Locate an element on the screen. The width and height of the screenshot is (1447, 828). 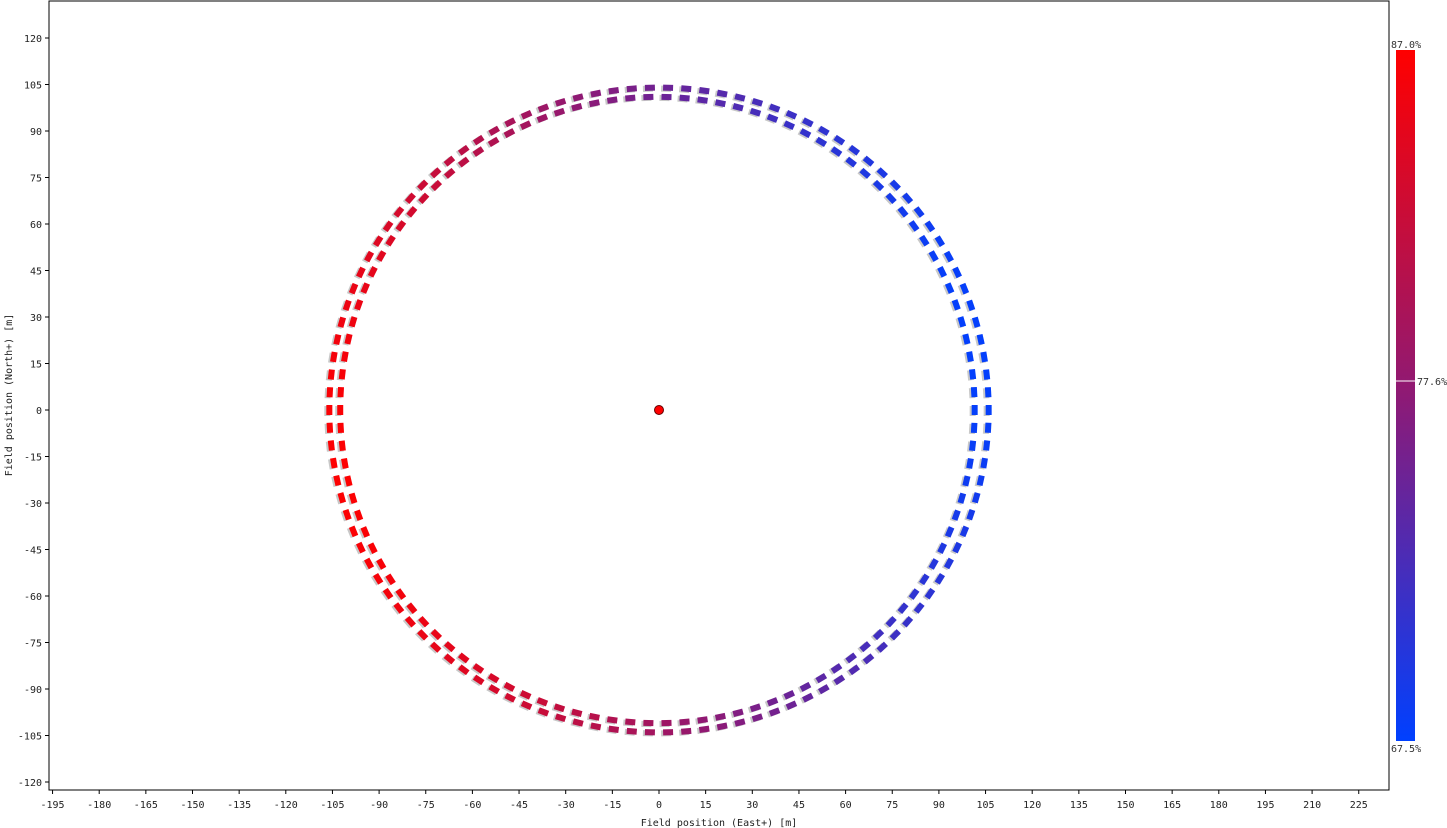
x-tick-label: -120 is located at coordinates (286, 805).